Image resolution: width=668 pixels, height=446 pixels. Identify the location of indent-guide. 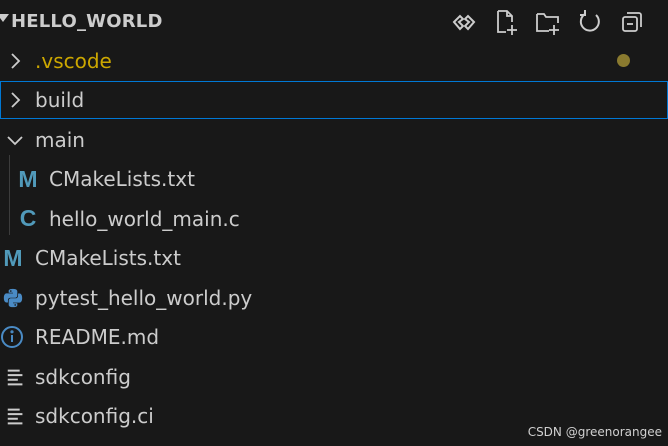
(9, 195).